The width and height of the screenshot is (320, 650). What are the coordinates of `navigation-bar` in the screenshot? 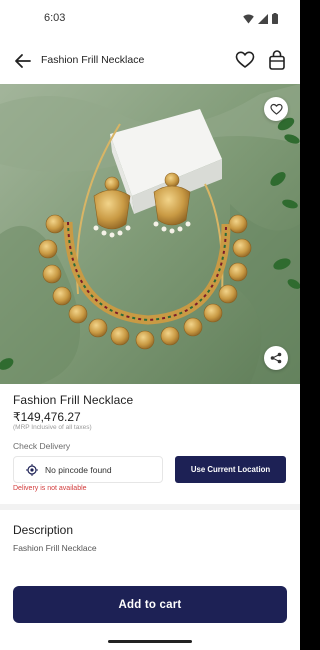 It's located at (150, 641).